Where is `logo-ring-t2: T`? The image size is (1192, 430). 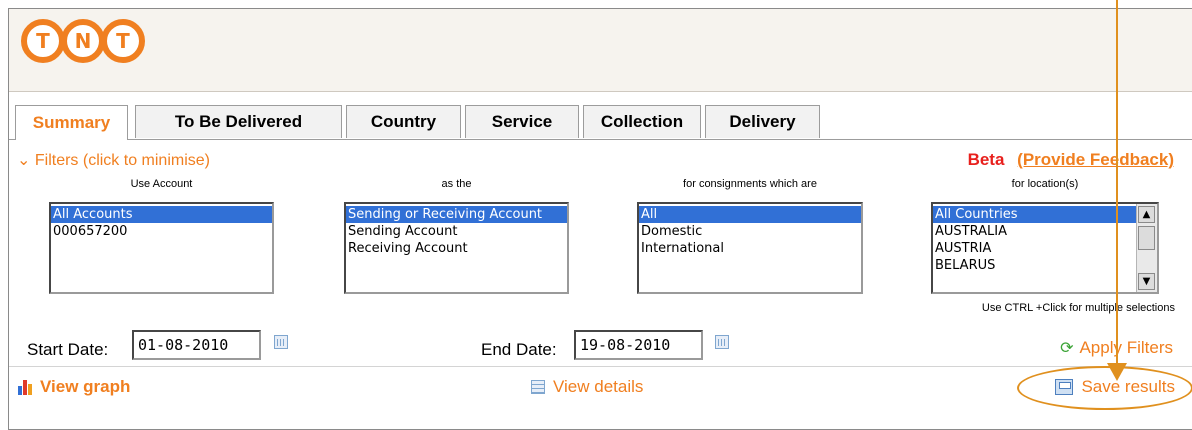
logo-ring-t2: T is located at coordinates (123, 41).